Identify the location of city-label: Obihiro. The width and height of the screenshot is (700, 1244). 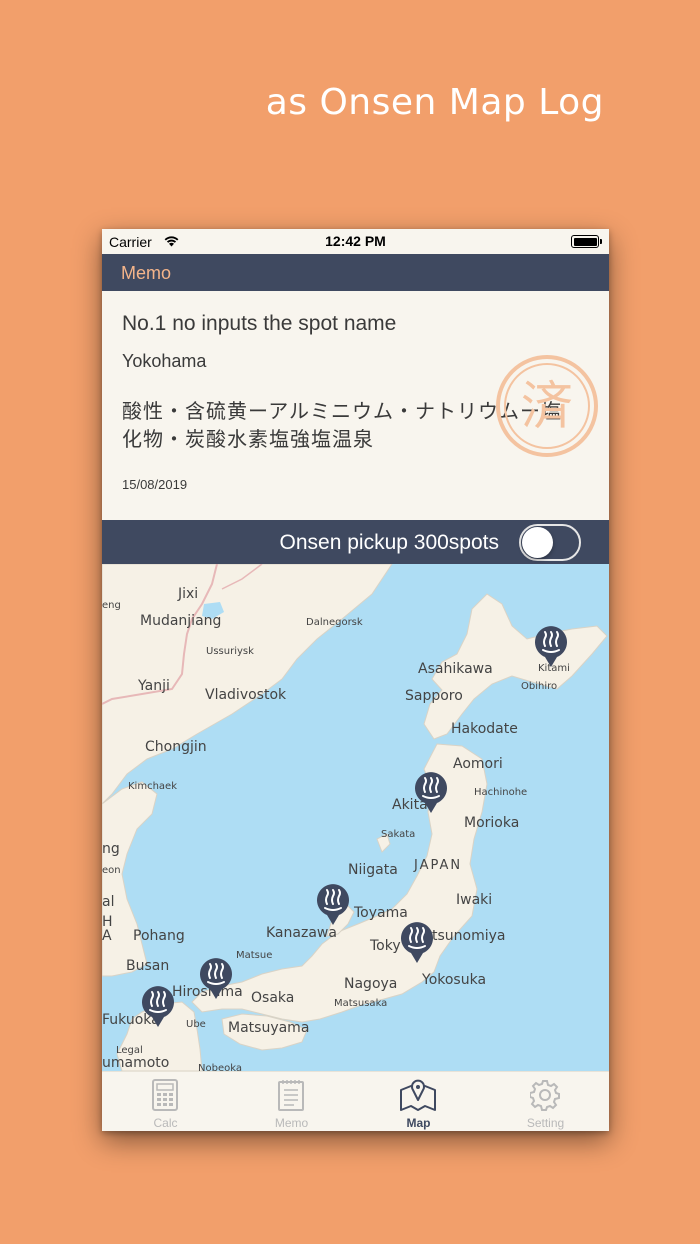
(539, 686).